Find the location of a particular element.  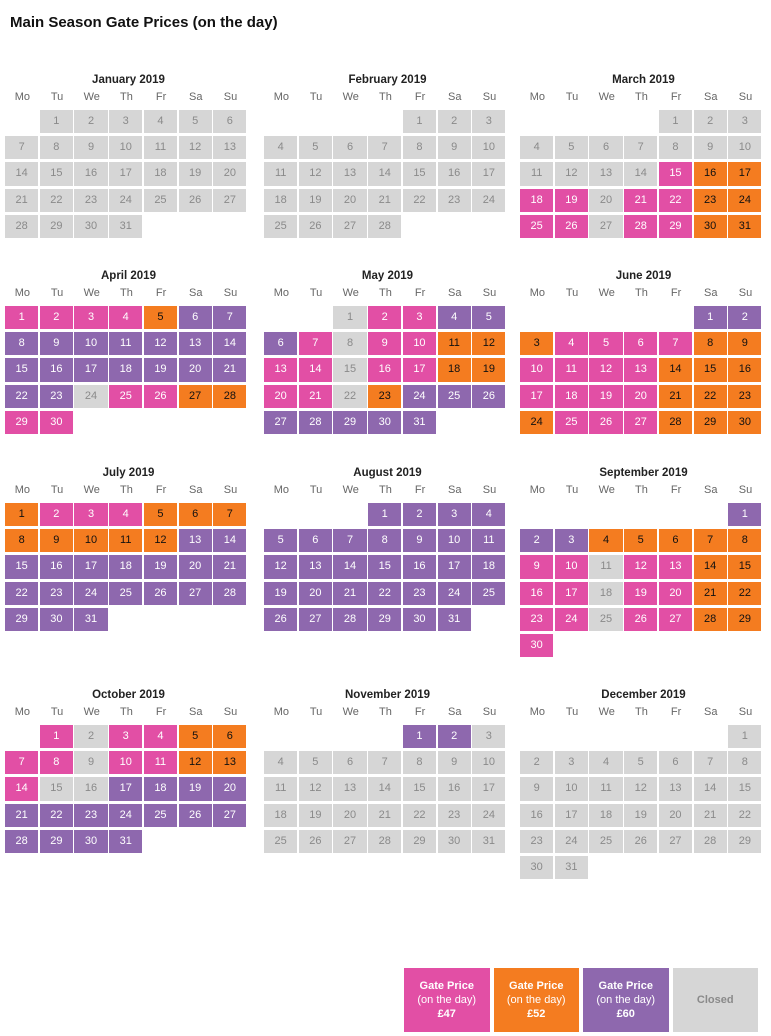

day-cell: 29 is located at coordinates (675, 226).